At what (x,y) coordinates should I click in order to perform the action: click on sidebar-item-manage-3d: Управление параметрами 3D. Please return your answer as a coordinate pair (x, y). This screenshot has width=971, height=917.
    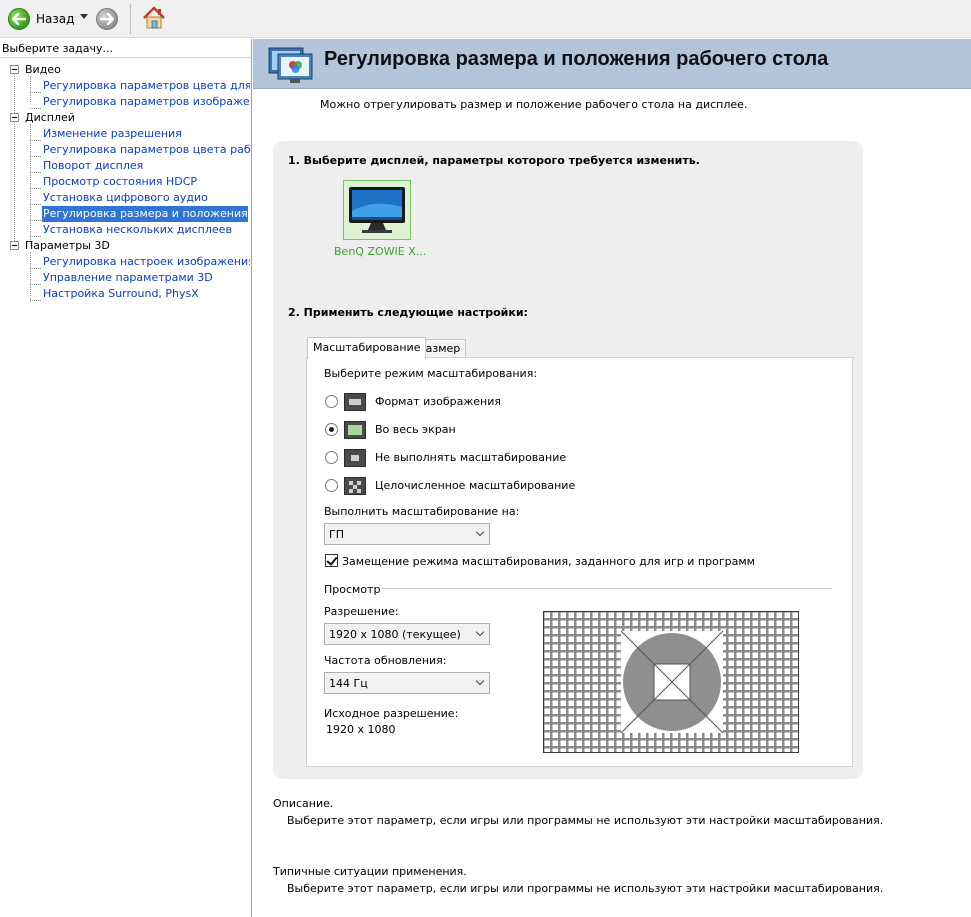
    Looking at the image, I should click on (128, 278).